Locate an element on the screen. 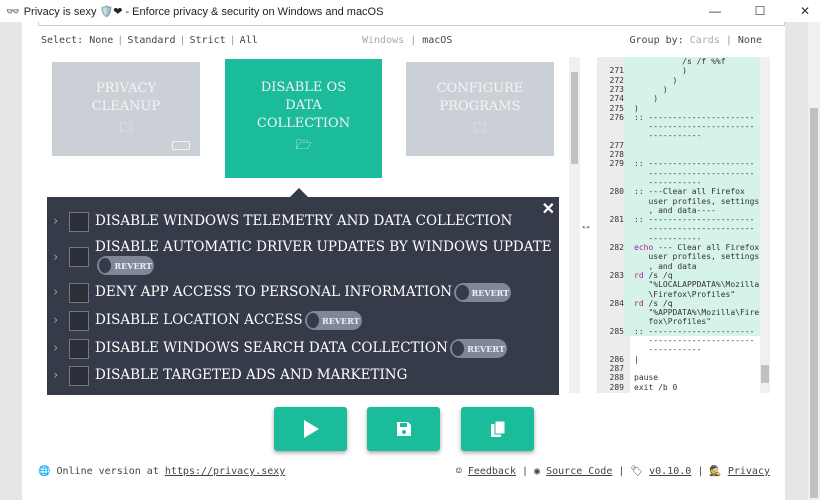 The width and height of the screenshot is (820, 500). code-line: 274 ) is located at coordinates (678, 99).